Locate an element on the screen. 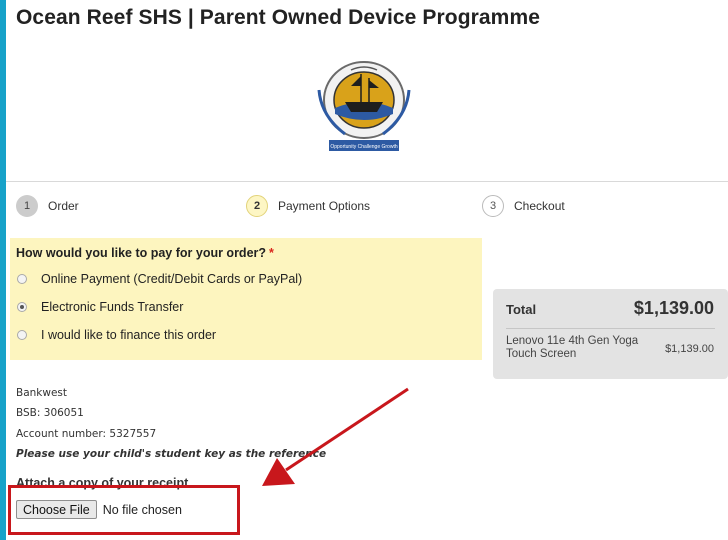 This screenshot has width=728, height=540. step-checkout: 3 Checkout is located at coordinates (523, 206).